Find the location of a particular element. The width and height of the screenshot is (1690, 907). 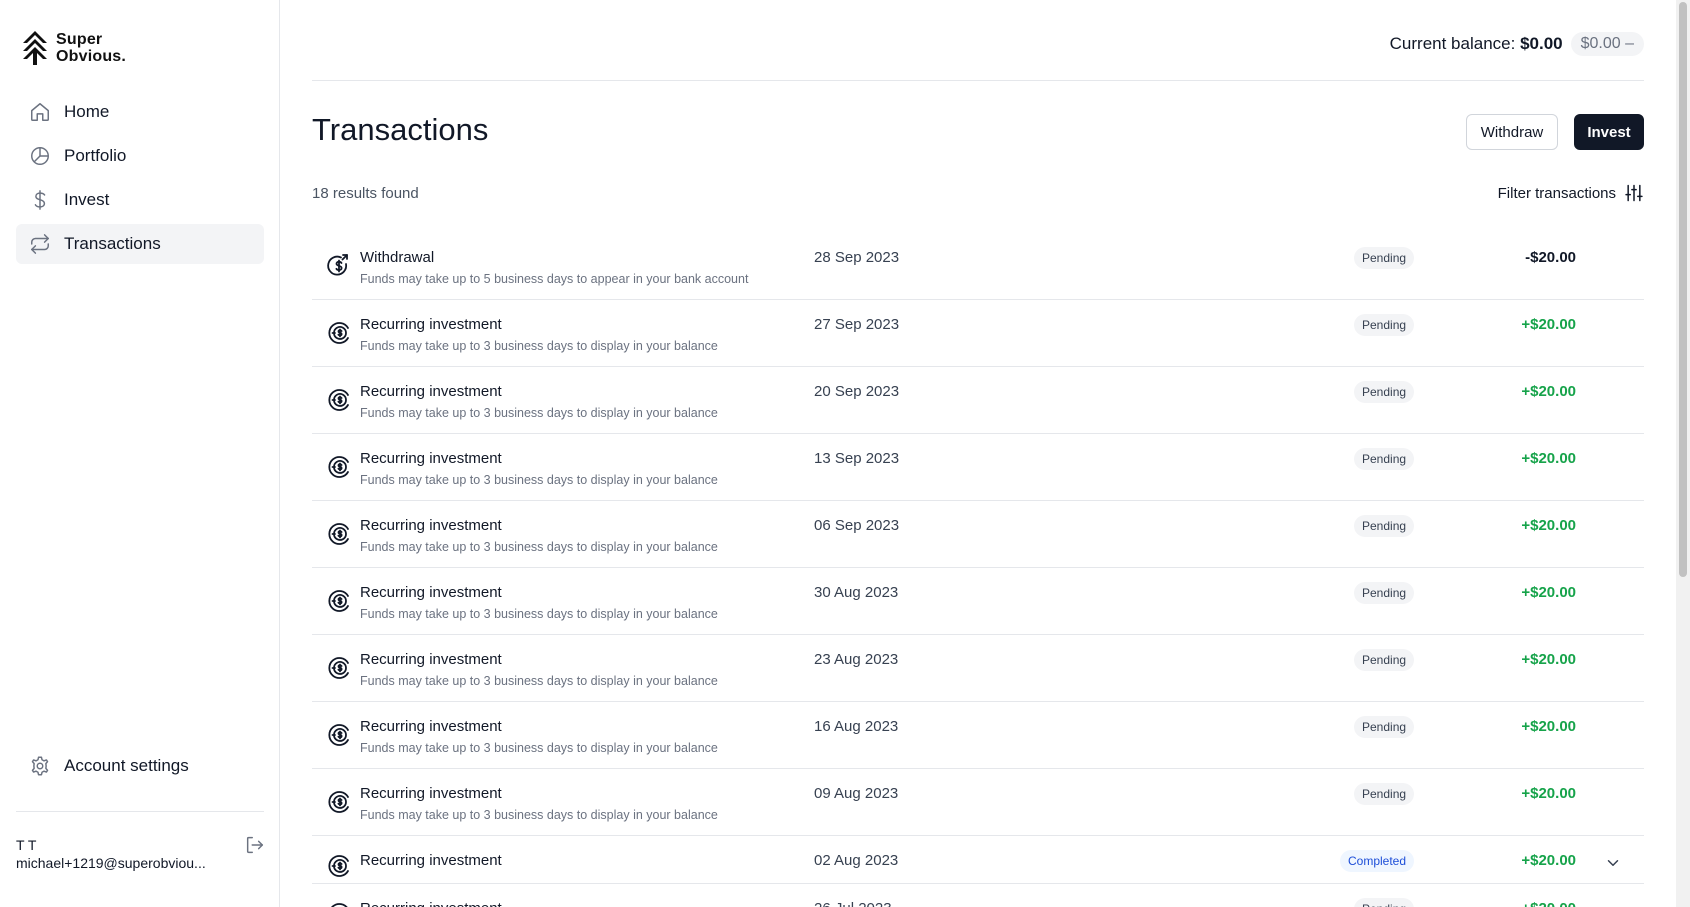

page-scrollbar is located at coordinates (1683, 453).